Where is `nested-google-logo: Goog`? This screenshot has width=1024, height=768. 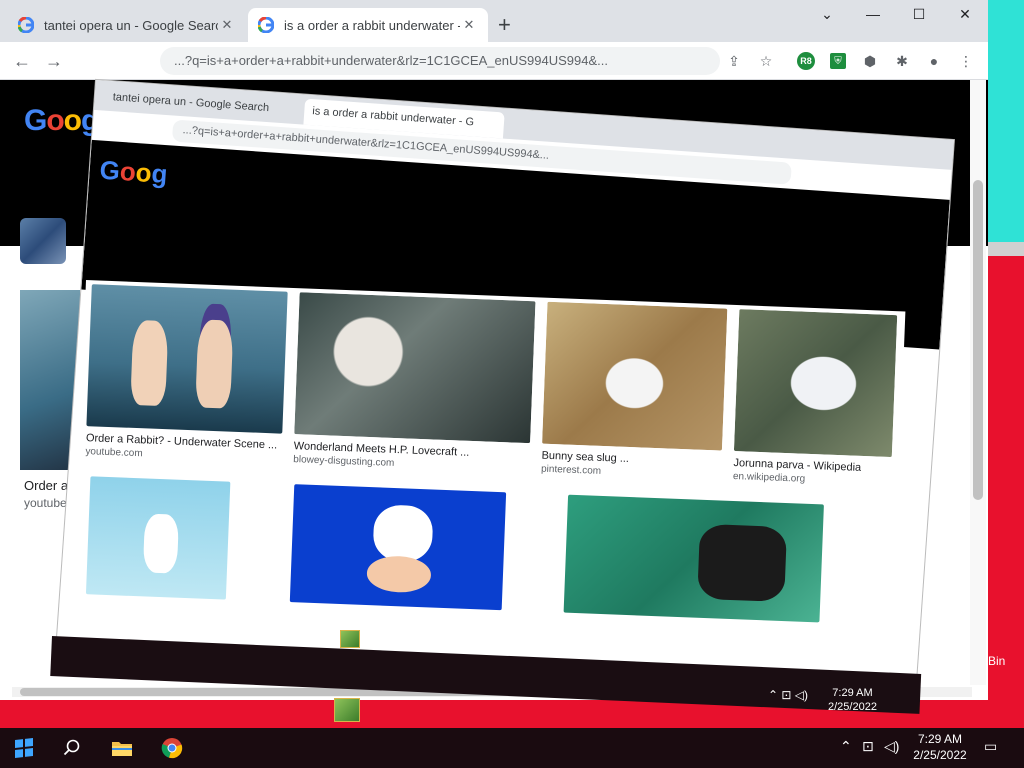 nested-google-logo: Goog is located at coordinates (134, 173).